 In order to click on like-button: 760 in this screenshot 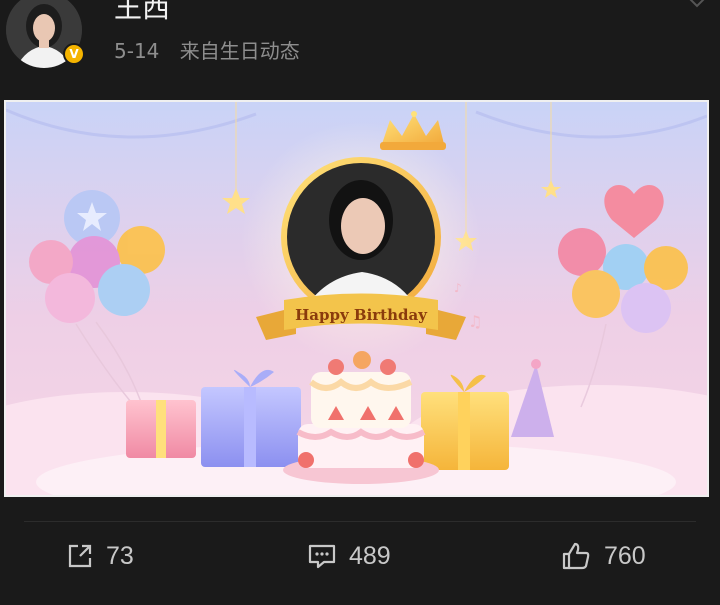, I will do `click(603, 556)`.